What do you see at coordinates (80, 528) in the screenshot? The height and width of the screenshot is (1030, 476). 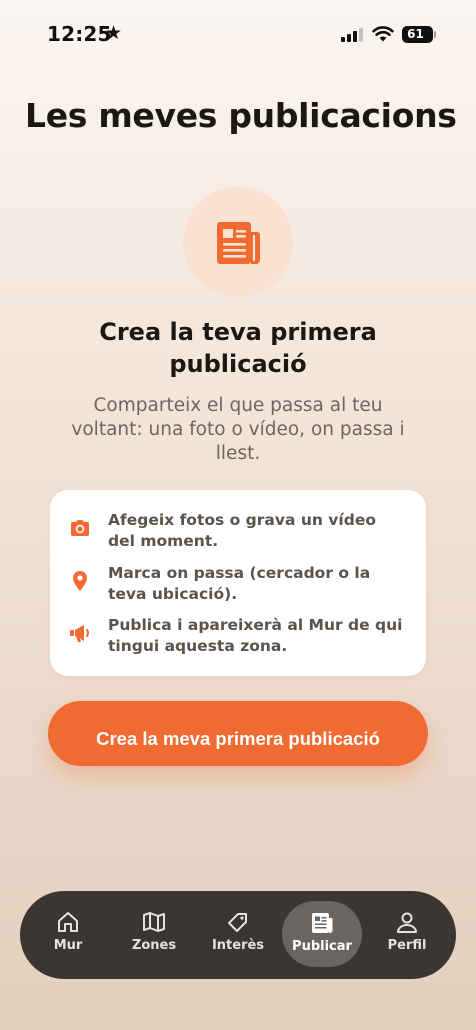 I see `camera-icon` at bounding box center [80, 528].